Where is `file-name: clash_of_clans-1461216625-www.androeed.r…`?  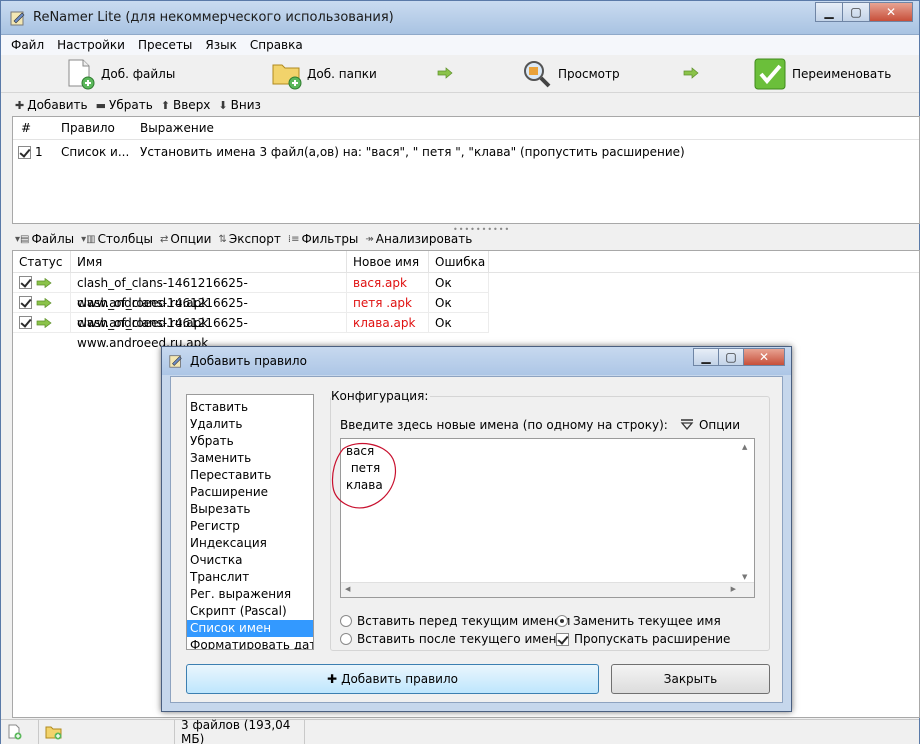 file-name: clash_of_clans-1461216625-www.androeed.r… is located at coordinates (209, 291).